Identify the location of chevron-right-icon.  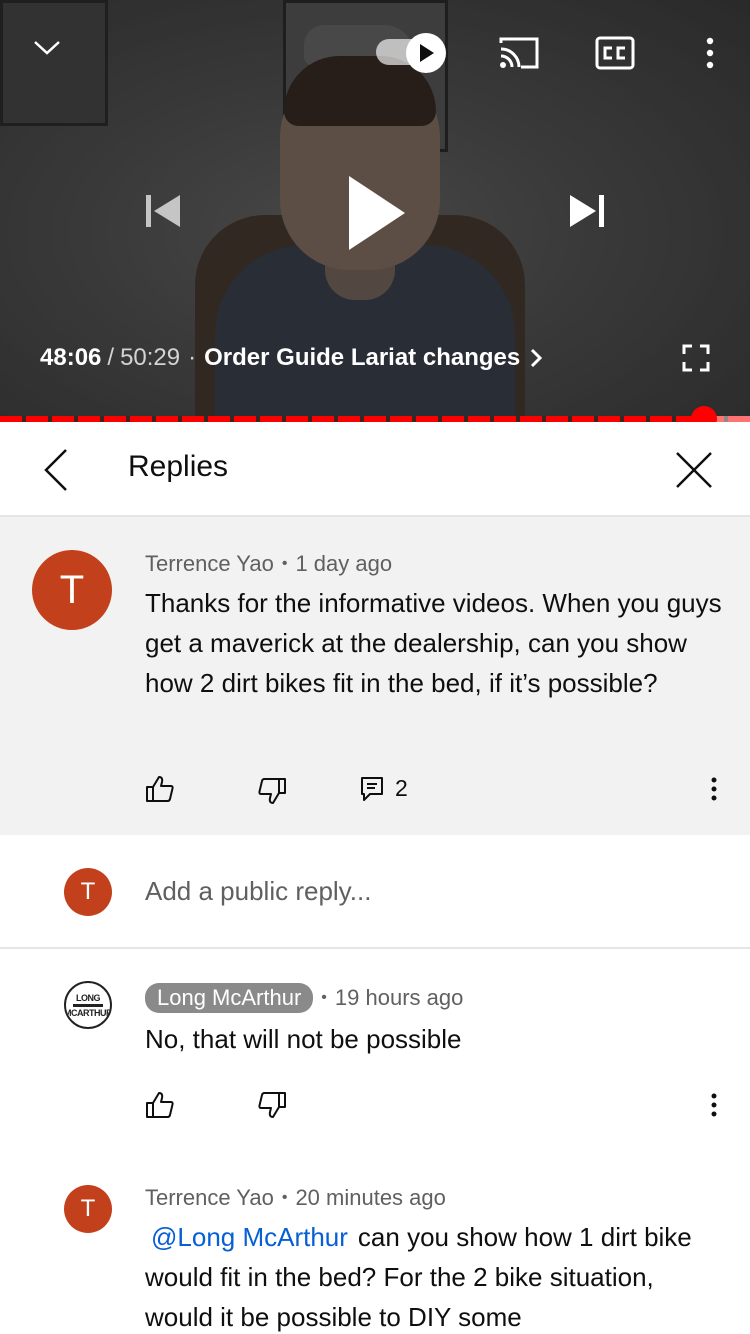
(537, 358).